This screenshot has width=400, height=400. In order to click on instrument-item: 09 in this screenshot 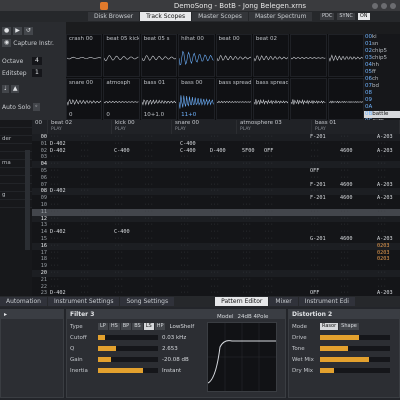, I will do `click(382, 100)`.